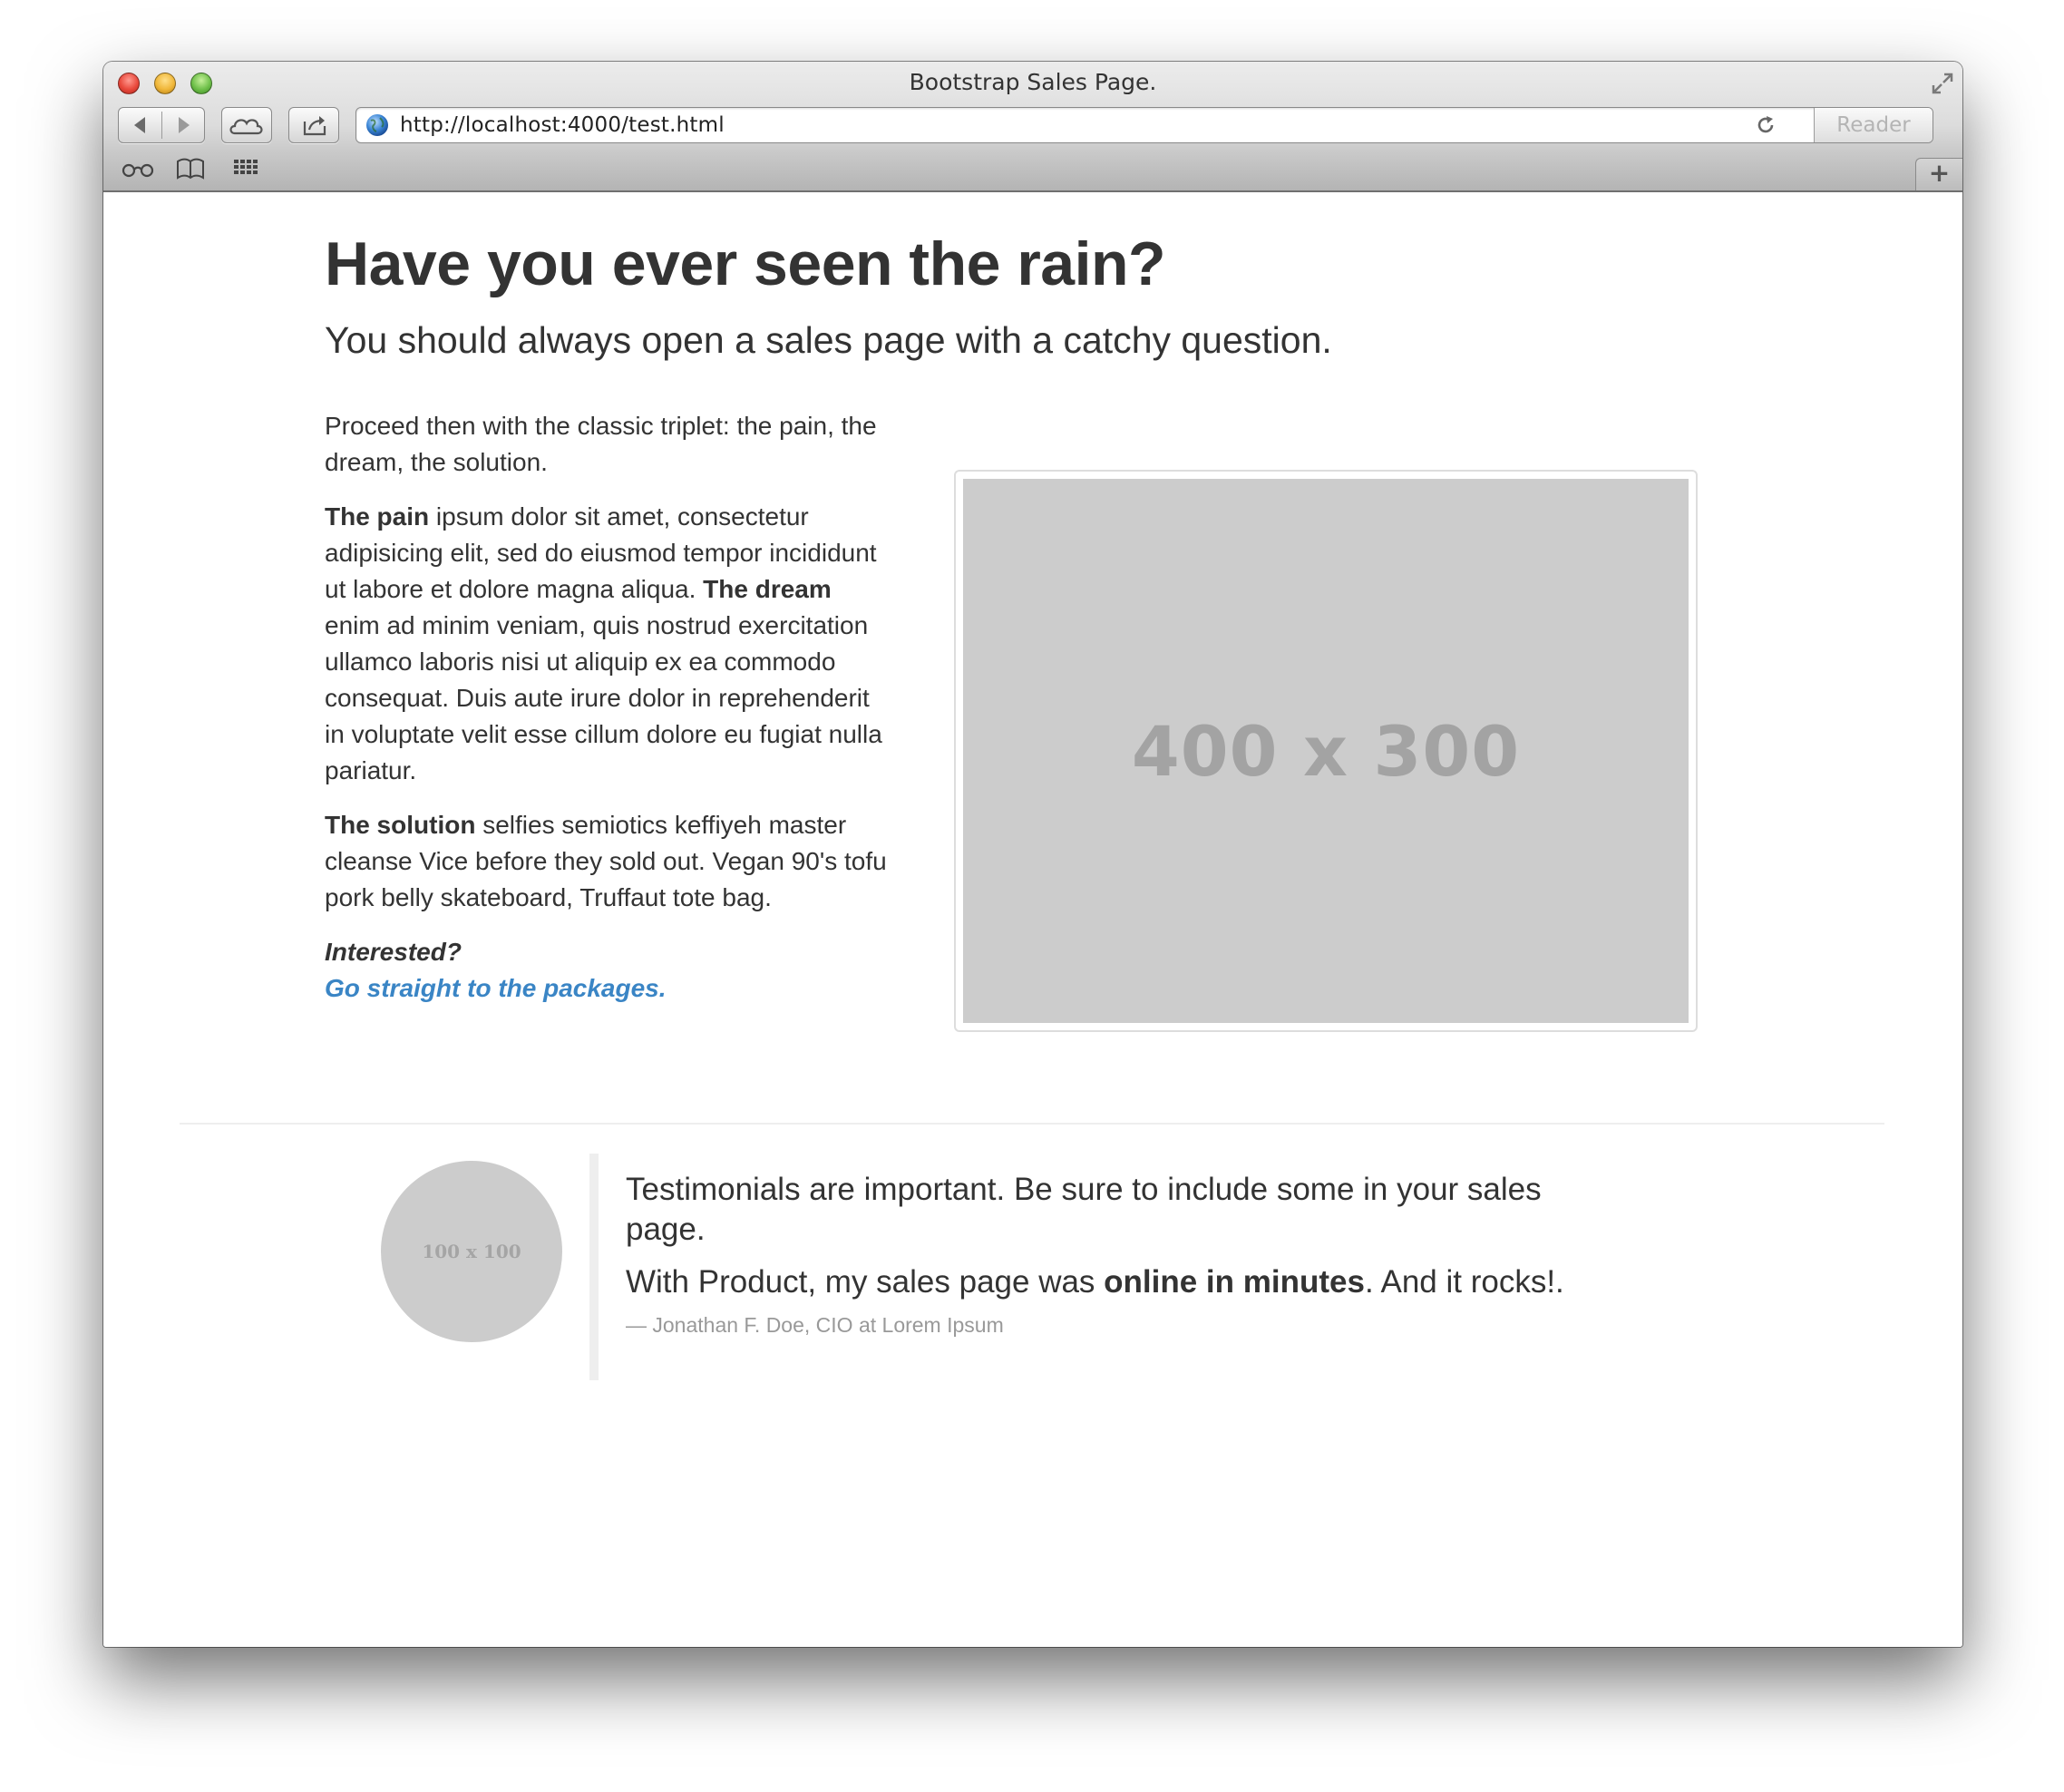 The height and width of the screenshot is (1792, 2064). I want to click on pain-label: The pain, so click(377, 516).